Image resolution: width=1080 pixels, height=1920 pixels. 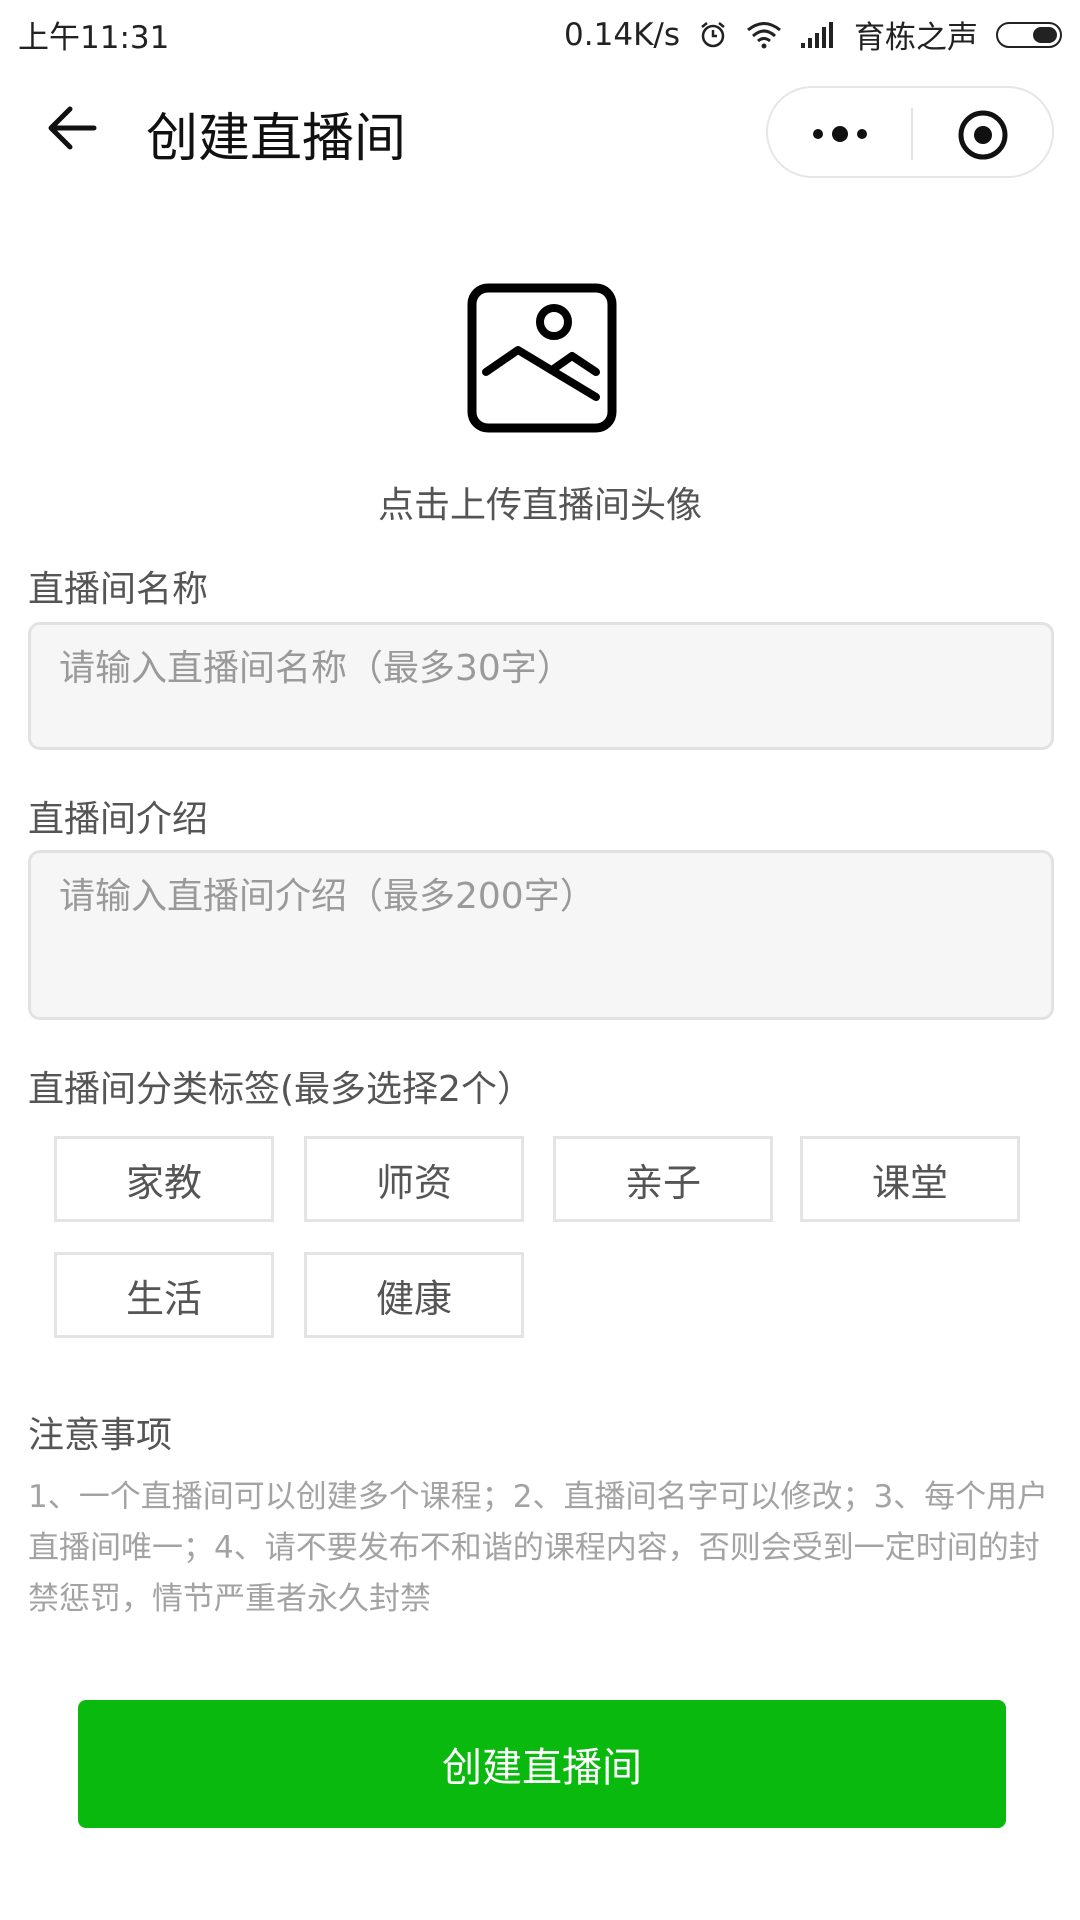 I want to click on tag-shizi: 师资, so click(x=414, y=1179).